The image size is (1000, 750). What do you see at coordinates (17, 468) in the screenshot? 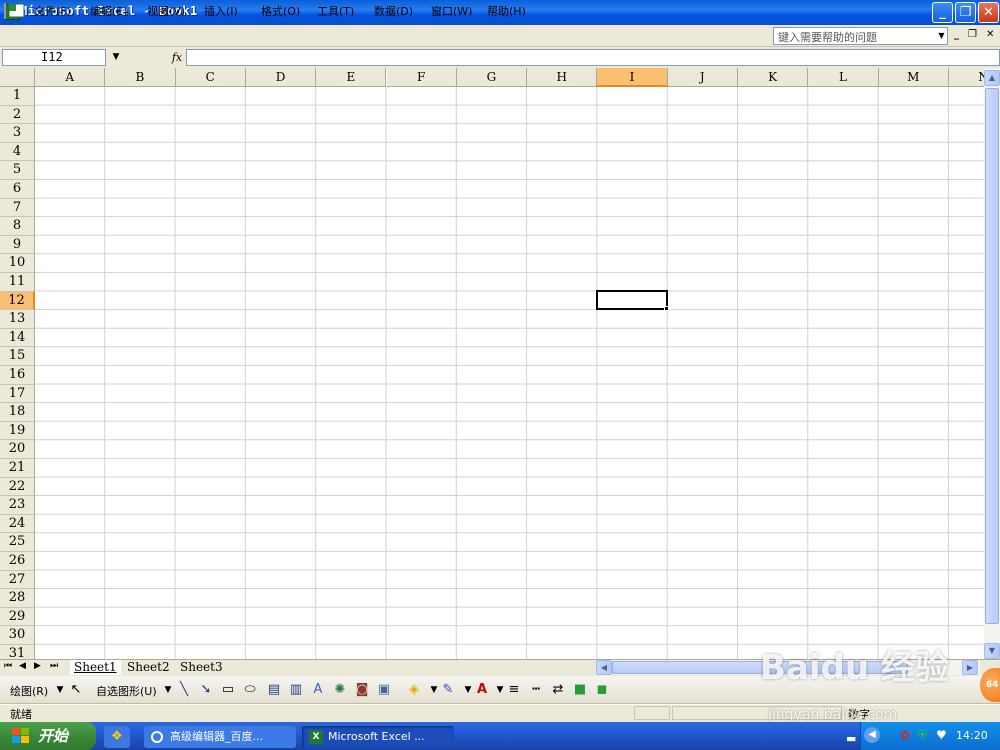
I see `row-header: 21` at bounding box center [17, 468].